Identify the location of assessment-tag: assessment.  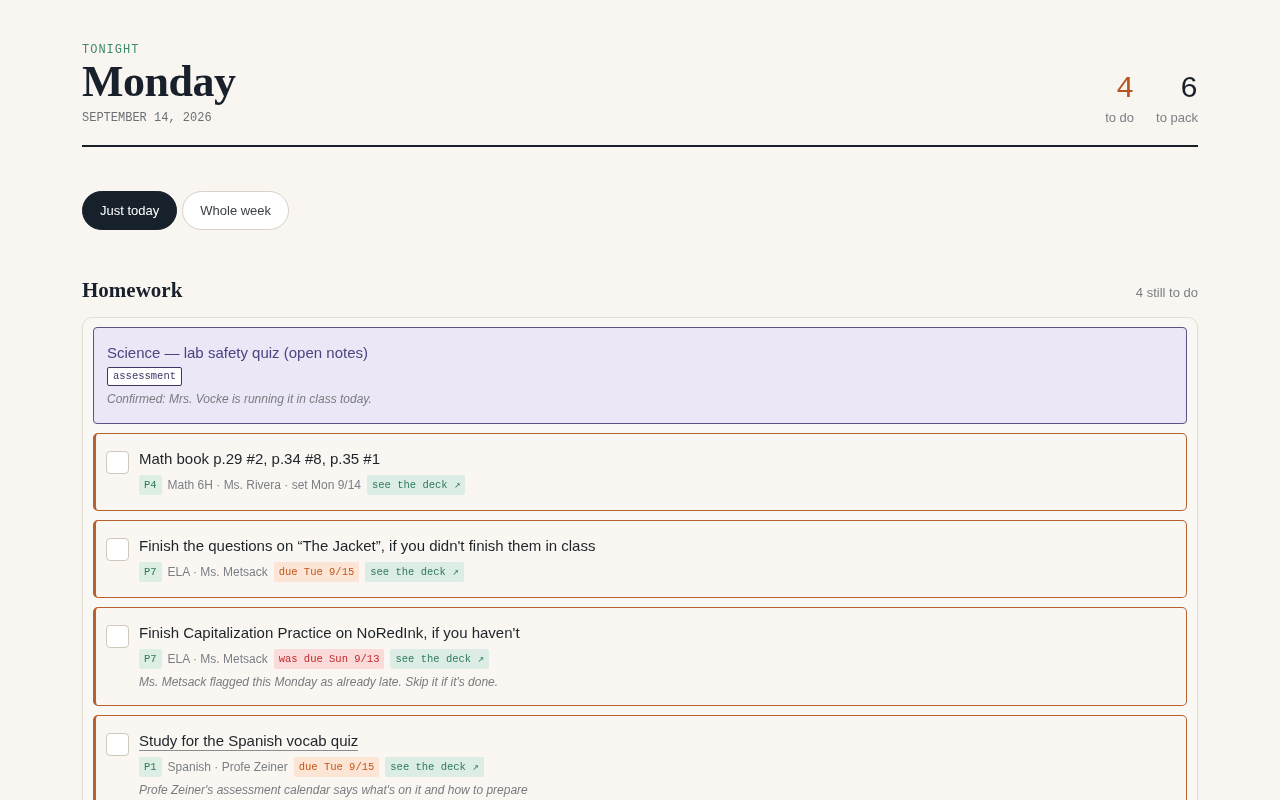
(144, 376).